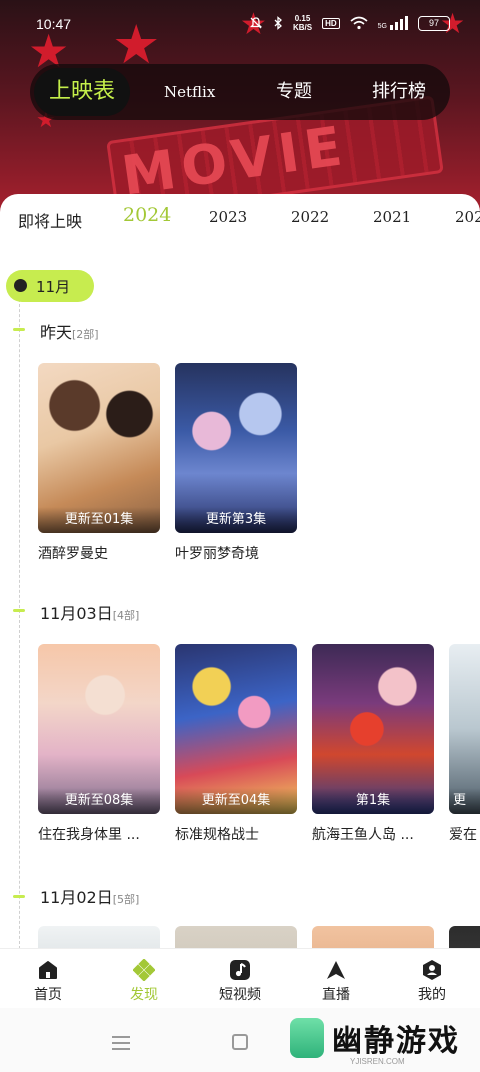  What do you see at coordinates (373, 729) in the screenshot?
I see `show-poster: 第1集` at bounding box center [373, 729].